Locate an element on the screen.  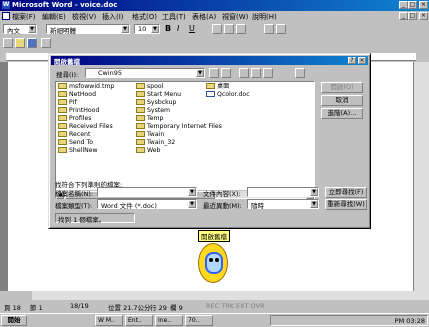
start-button: 開始 is located at coordinates (14, 320).